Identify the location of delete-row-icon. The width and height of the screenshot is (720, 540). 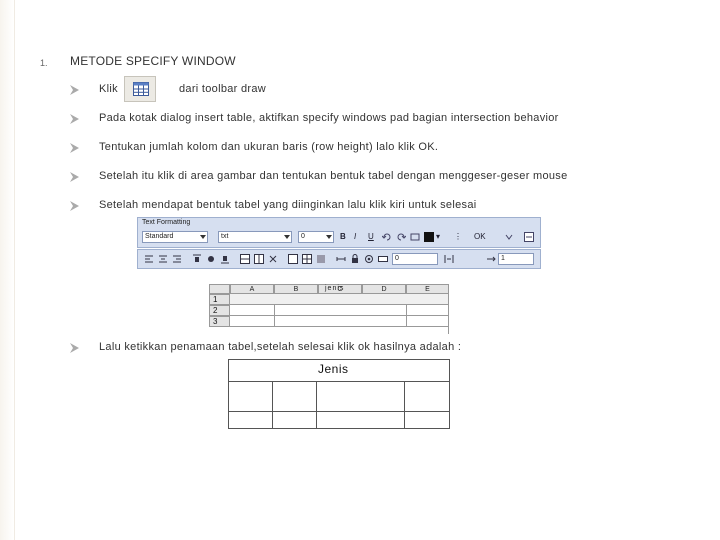
(273, 259).